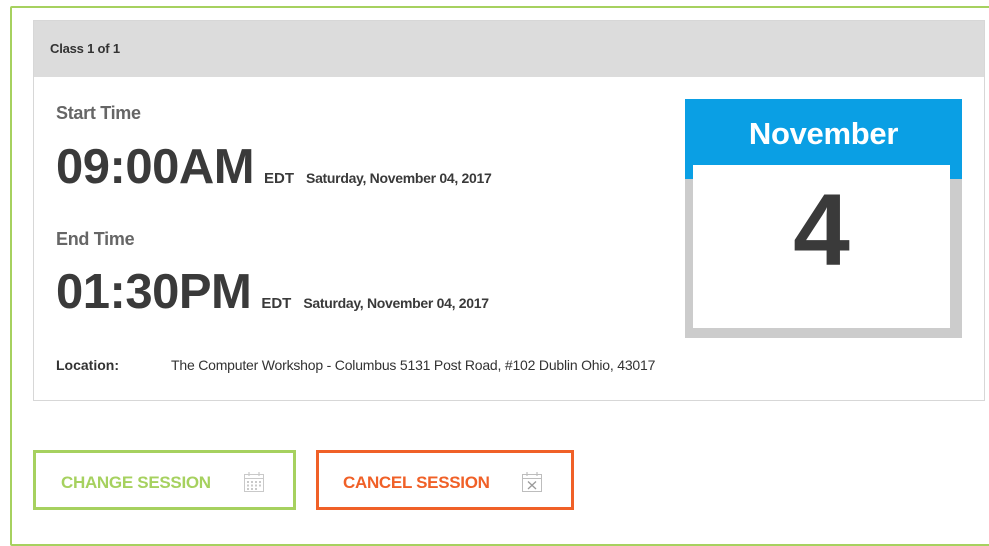  Describe the element at coordinates (87, 365) in the screenshot. I see `location-label: Location:` at that location.